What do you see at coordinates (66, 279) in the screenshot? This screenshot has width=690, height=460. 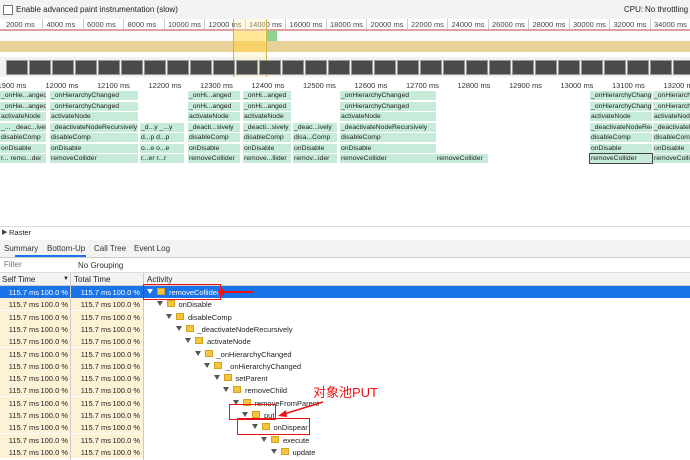 I see `sort-down-icon: ▼` at bounding box center [66, 279].